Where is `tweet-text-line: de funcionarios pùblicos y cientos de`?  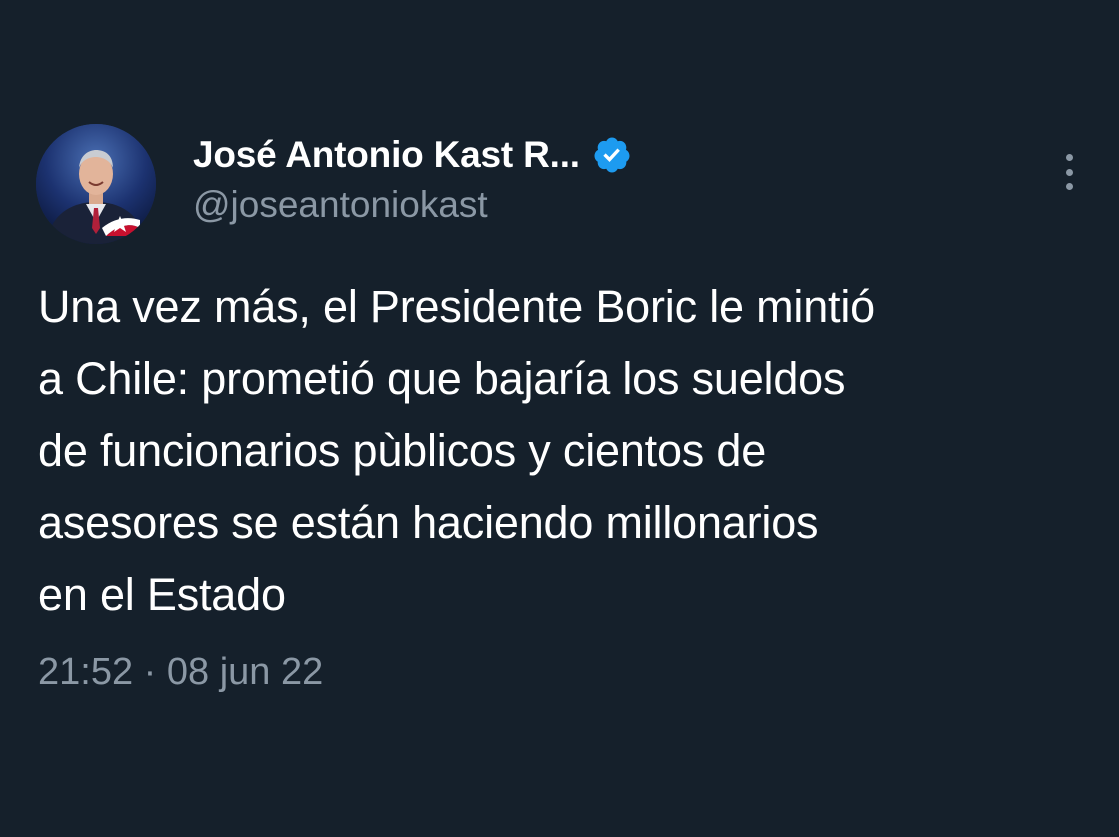
tweet-text-line: de funcionarios pùblicos y cientos de is located at coordinates (402, 450).